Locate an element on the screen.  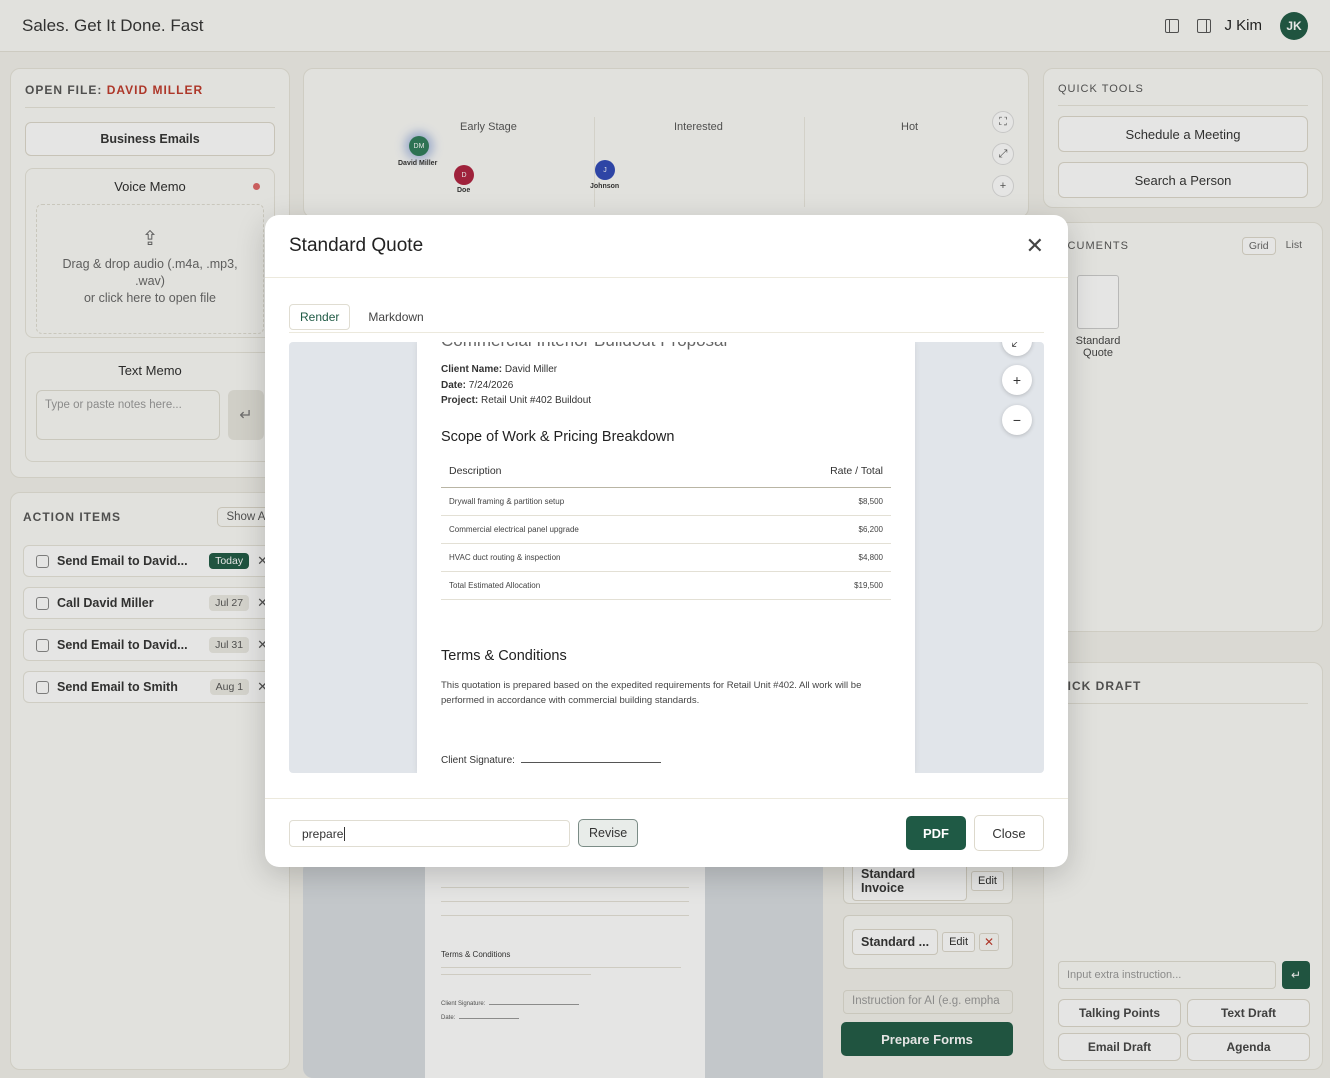
table-row: Total Estimated Allocation $19,500 is located at coordinates (666, 585).